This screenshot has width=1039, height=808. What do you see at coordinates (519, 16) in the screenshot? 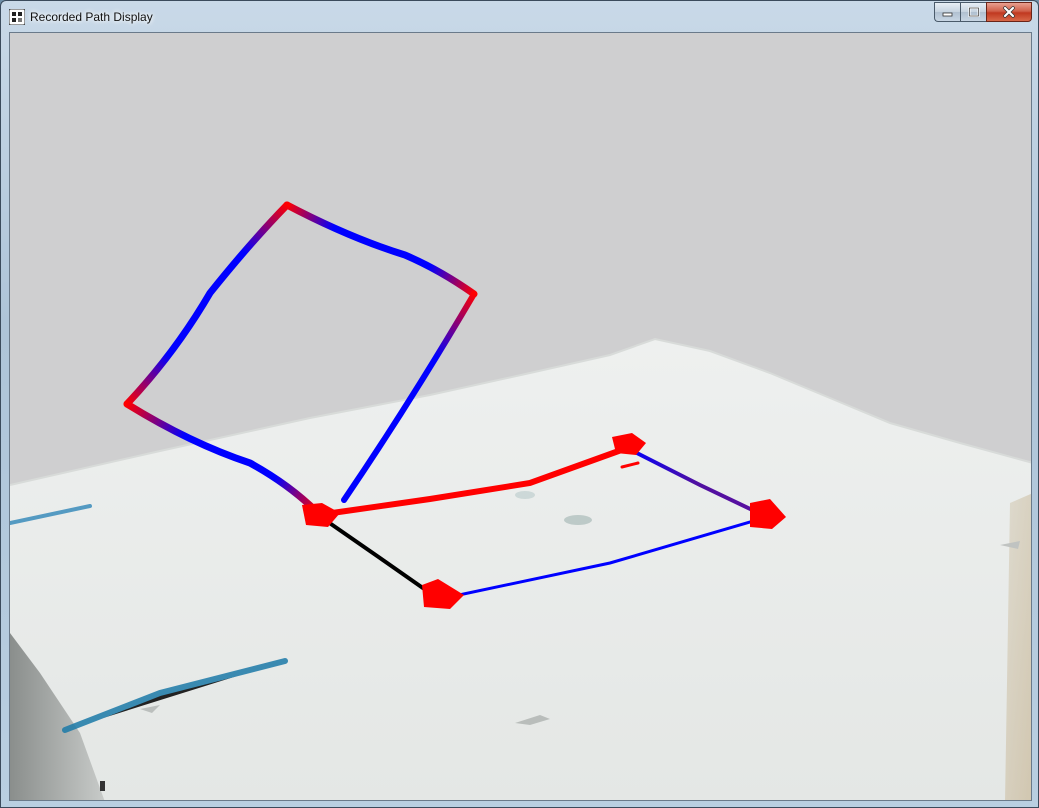
I see `title-bar: Recorded Path Display` at bounding box center [519, 16].